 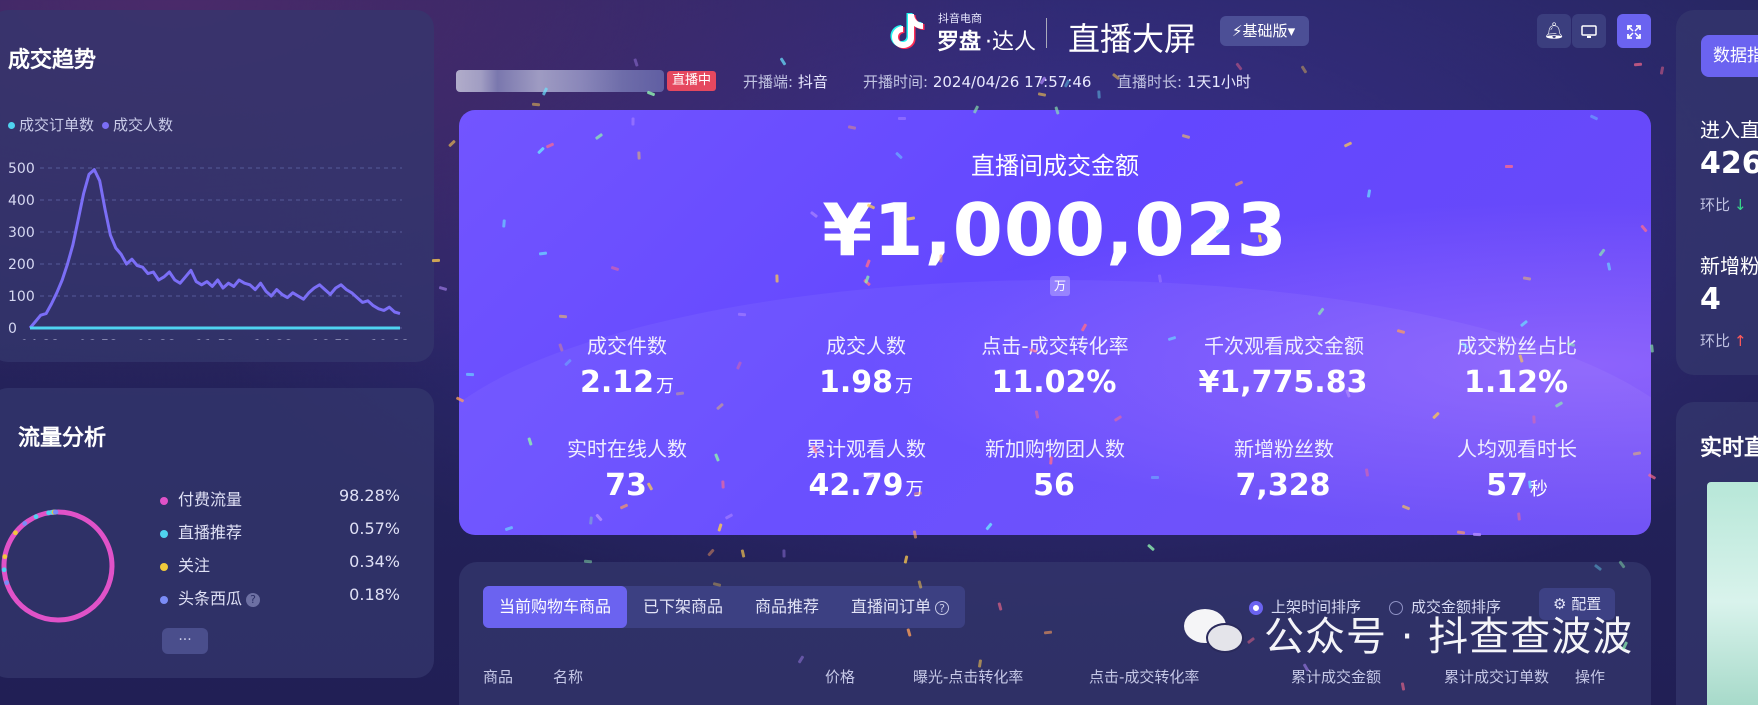 I want to click on edition-label: 基础版, so click(x=1265, y=31).